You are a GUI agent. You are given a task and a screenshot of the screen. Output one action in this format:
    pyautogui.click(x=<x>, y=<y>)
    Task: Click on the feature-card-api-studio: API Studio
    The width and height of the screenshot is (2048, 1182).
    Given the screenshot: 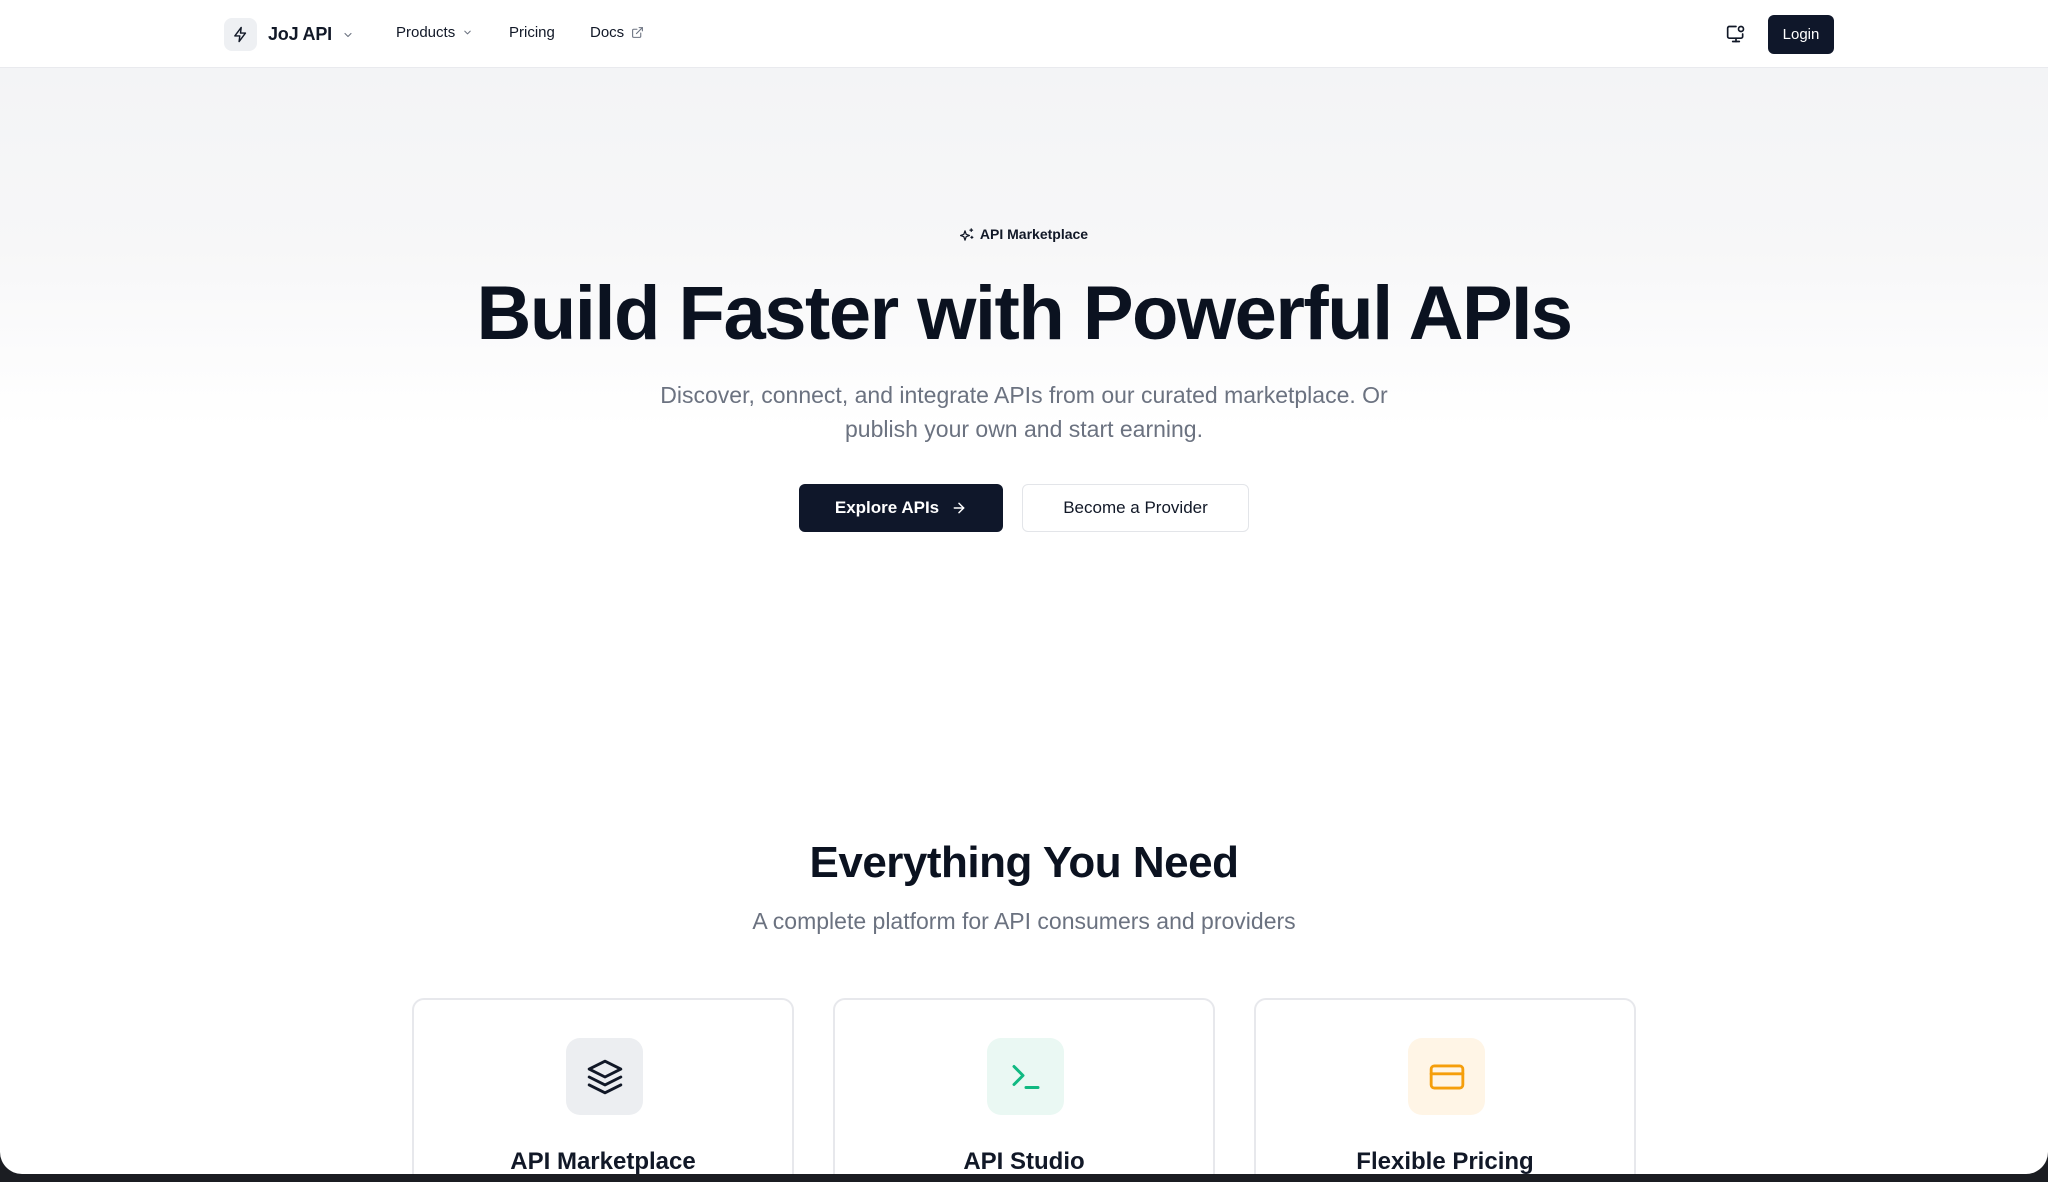 What is the action you would take?
    pyautogui.click(x=1024, y=1086)
    